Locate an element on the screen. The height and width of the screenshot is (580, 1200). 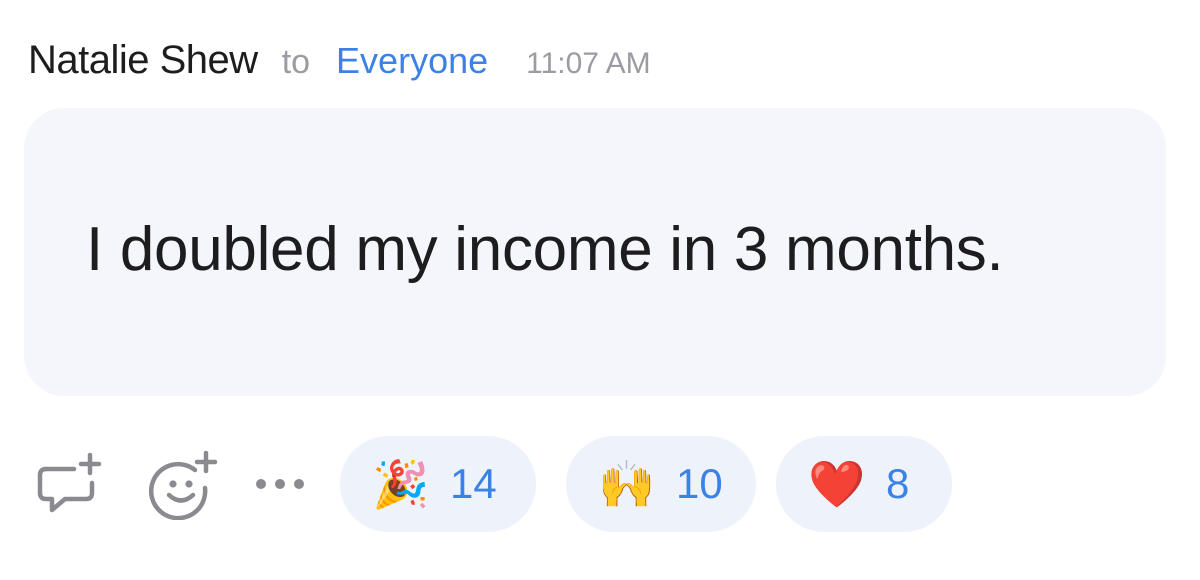
party-popper-icon: 🎉 is located at coordinates (401, 484).